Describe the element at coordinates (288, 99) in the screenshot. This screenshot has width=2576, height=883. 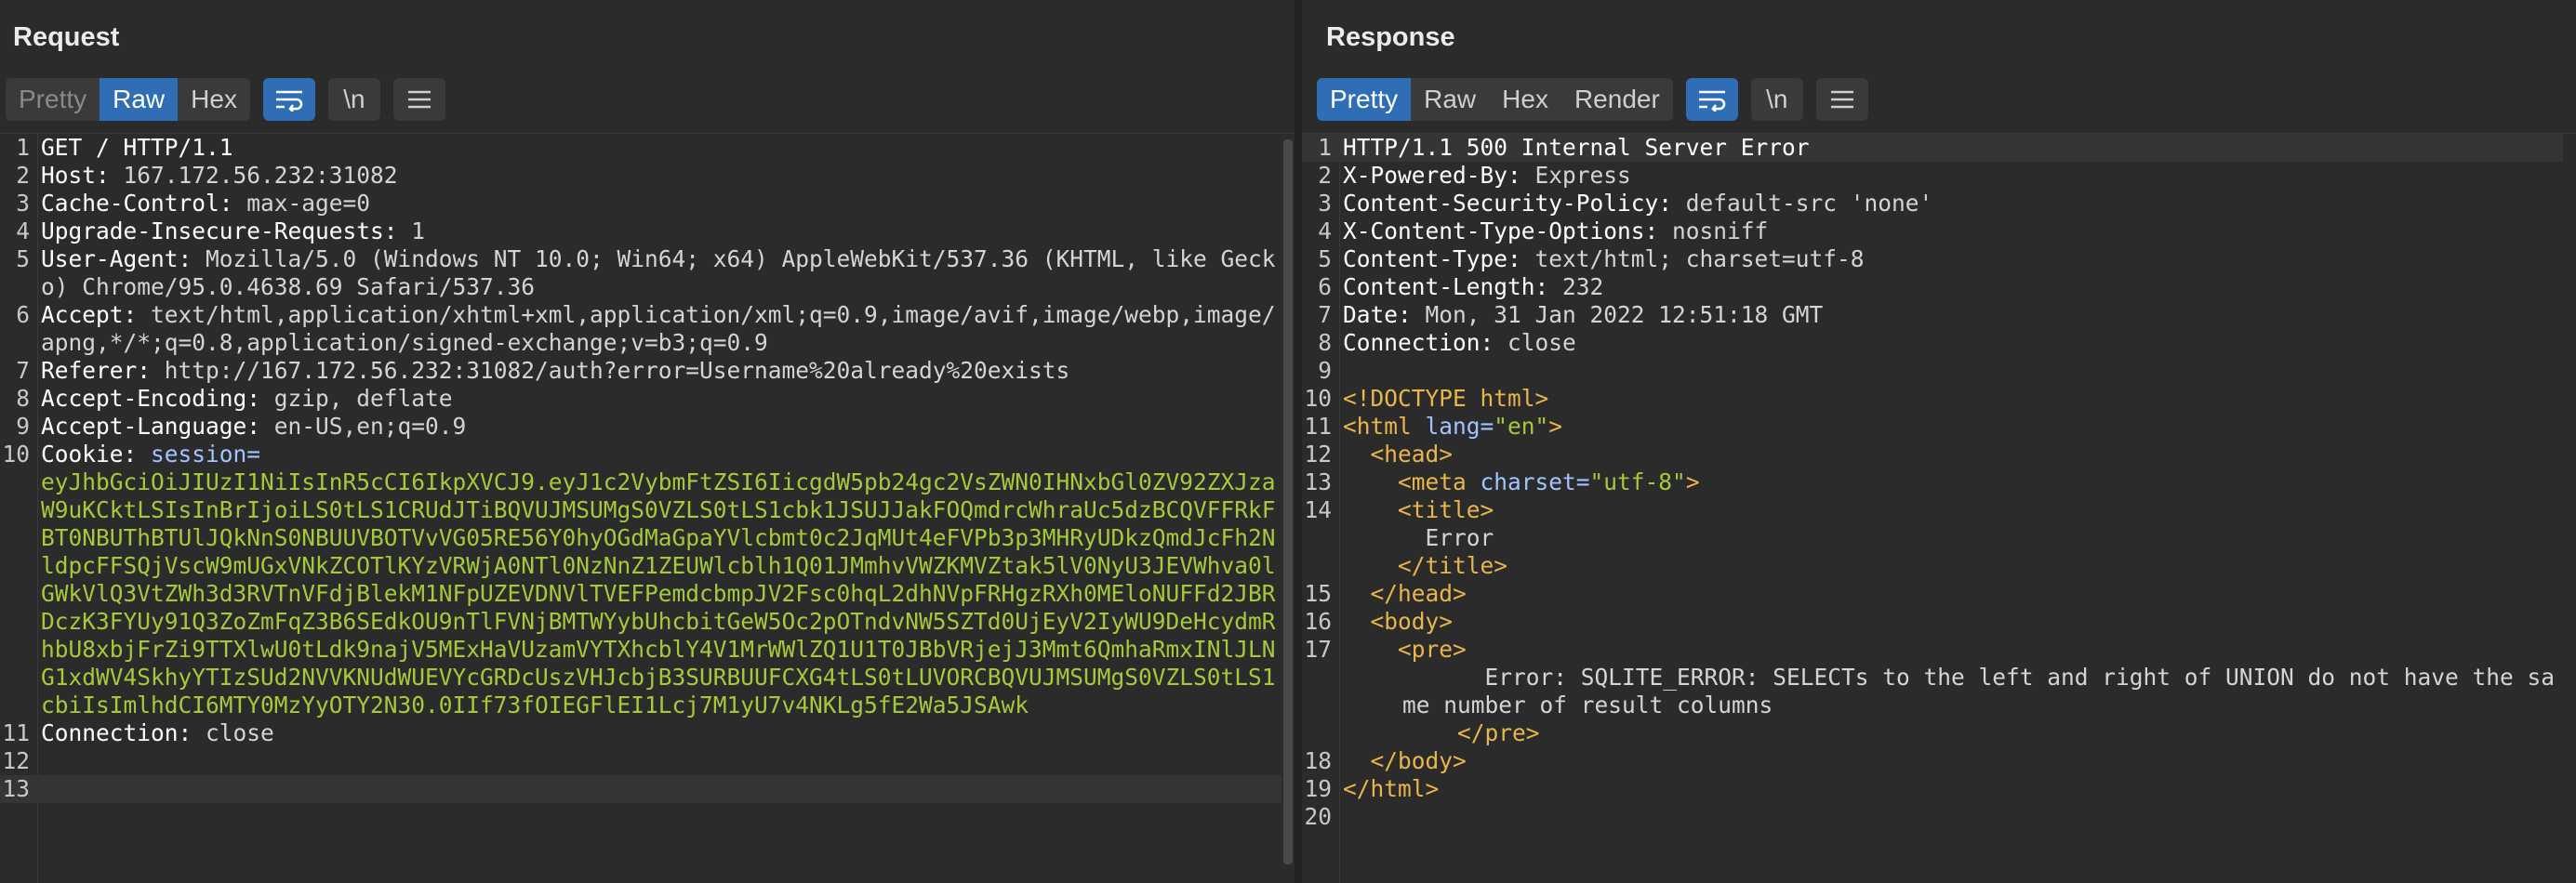
I see `request-wrap-button` at that location.